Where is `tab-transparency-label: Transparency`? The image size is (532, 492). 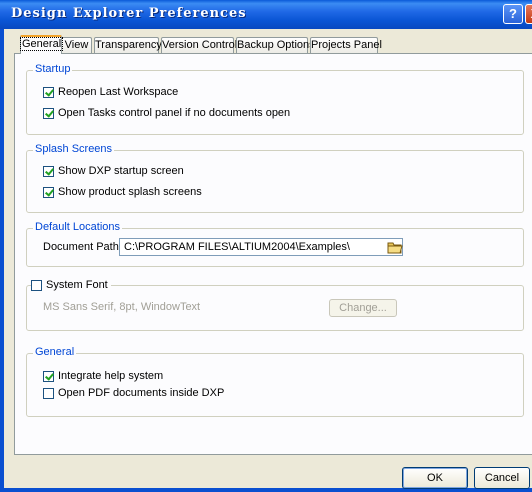 tab-transparency-label: Transparency is located at coordinates (128, 45).